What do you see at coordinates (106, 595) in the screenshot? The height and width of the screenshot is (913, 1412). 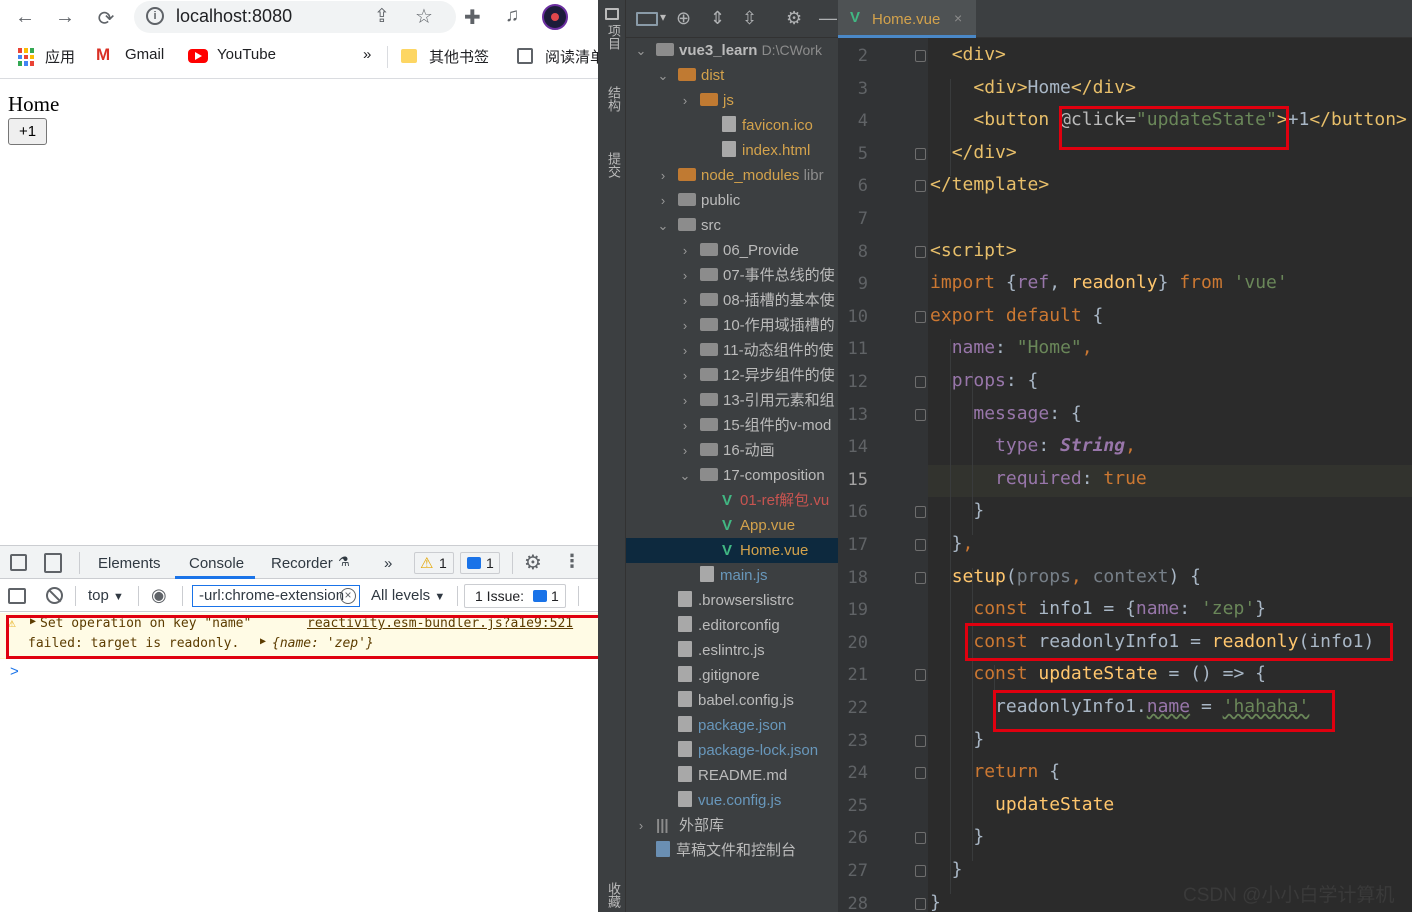 I see `context-selector: top ▼` at bounding box center [106, 595].